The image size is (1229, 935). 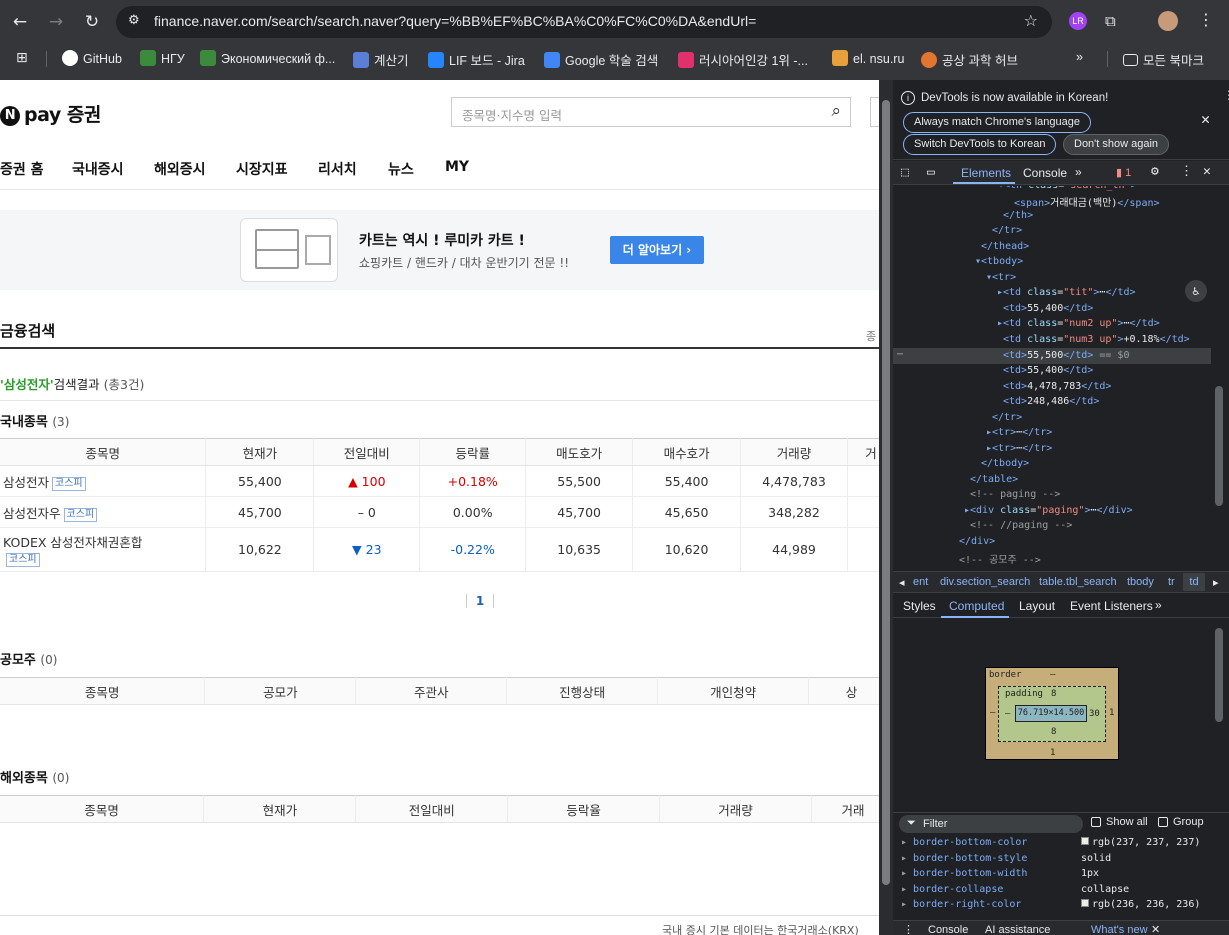 What do you see at coordinates (480, 601) in the screenshot?
I see `page-number: 1` at bounding box center [480, 601].